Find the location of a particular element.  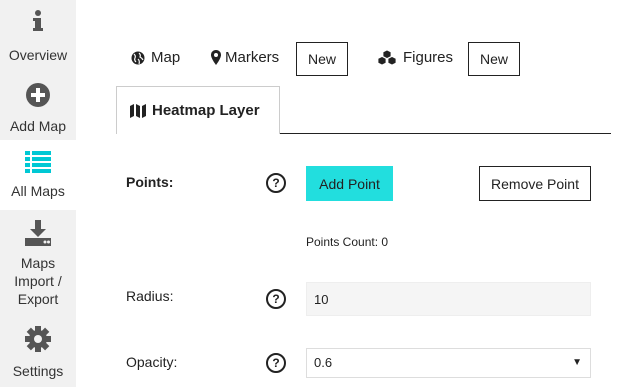

globe-icon is located at coordinates (138, 57).